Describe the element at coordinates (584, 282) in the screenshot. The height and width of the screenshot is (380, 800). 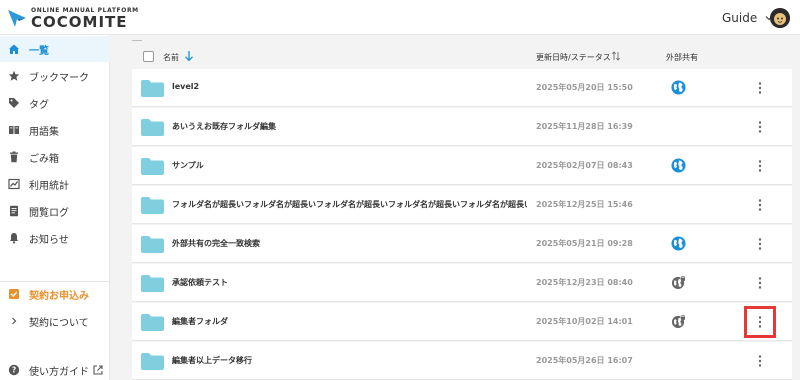
I see `updated-date: 2025年12月23日 08:40` at that location.